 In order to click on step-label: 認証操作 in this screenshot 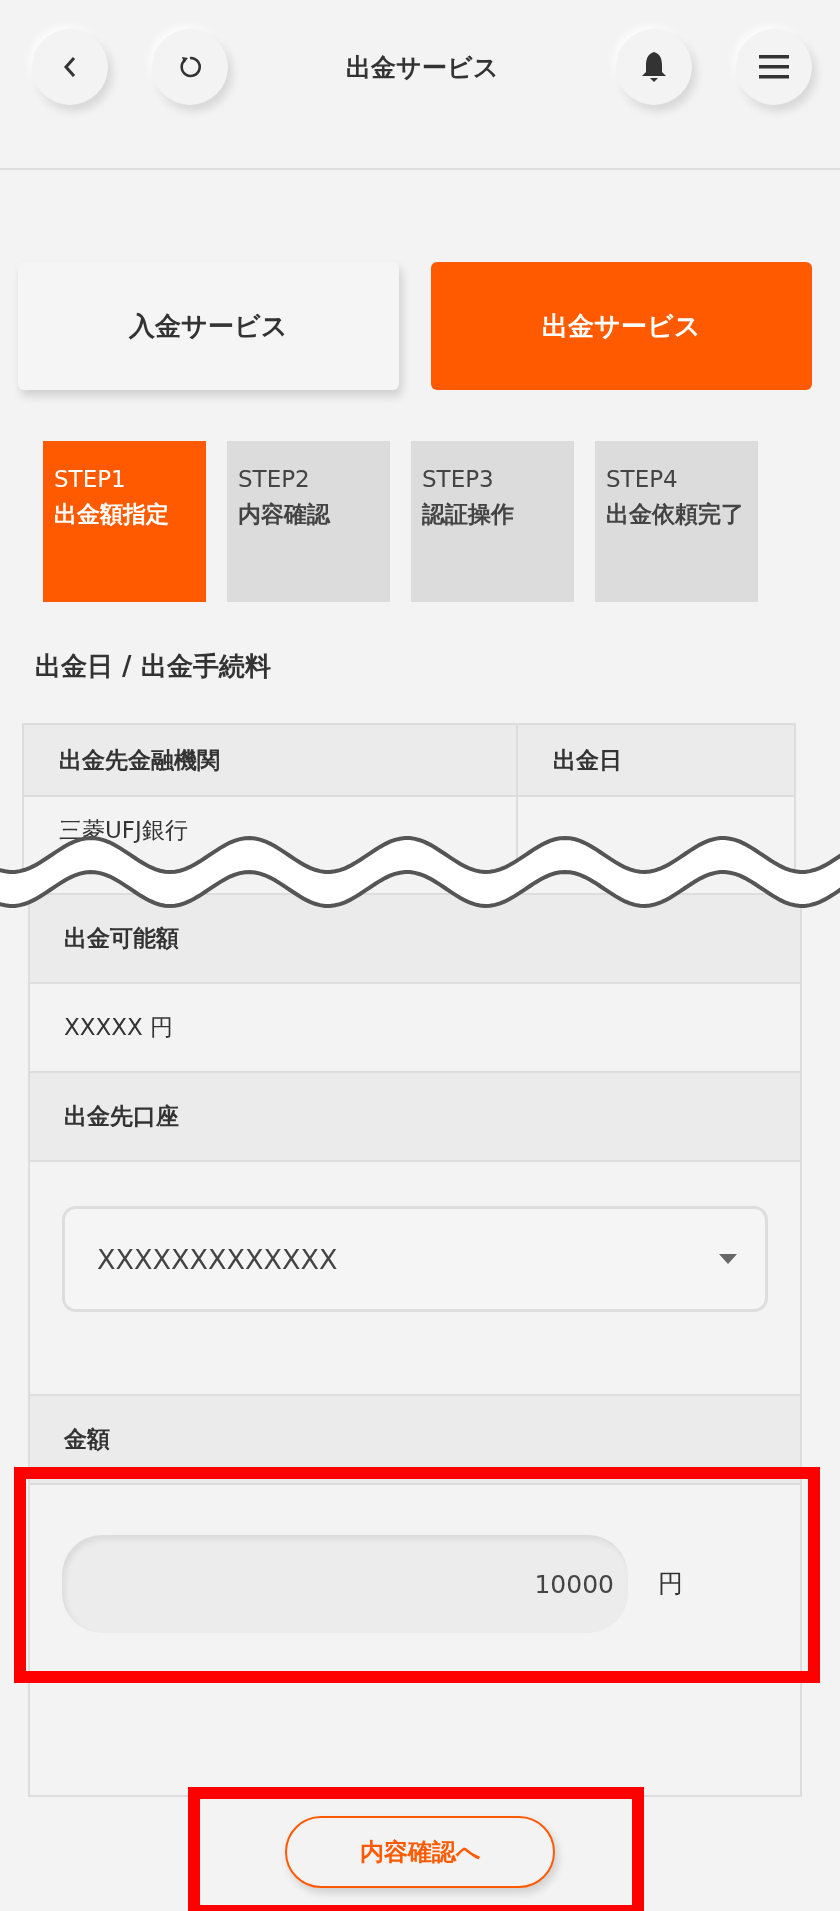, I will do `click(468, 514)`.